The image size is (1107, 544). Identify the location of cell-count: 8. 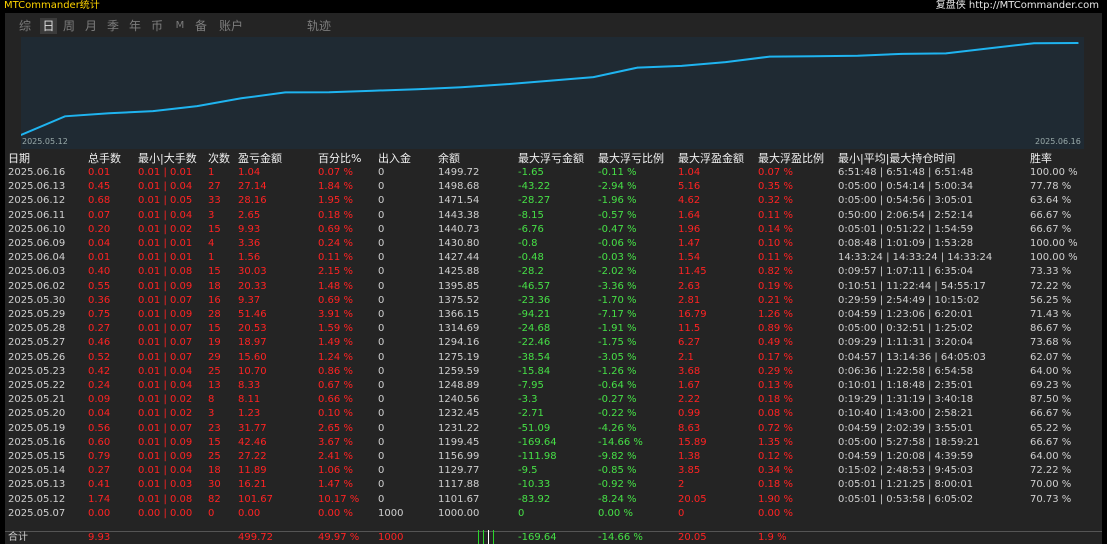
(211, 400).